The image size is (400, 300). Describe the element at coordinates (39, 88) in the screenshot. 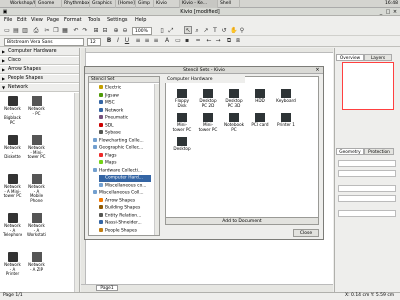

I see `stencil-category: ▼ Network` at that location.